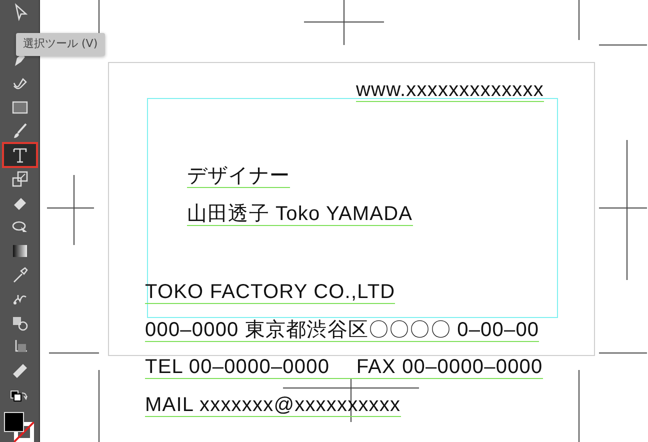  What do you see at coordinates (344, 368) in the screenshot?
I see `card-text: TEL 00–0000–0000 FAX 00–0000–0000` at bounding box center [344, 368].